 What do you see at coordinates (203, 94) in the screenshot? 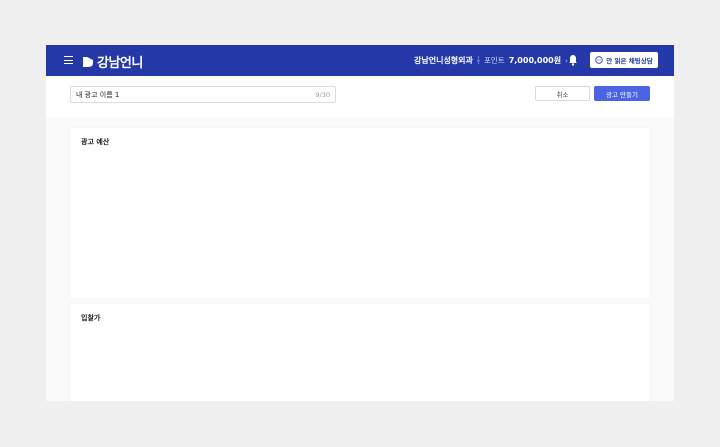
I see `ad-name-input: 내 광고 이름 1 9/30` at bounding box center [203, 94].